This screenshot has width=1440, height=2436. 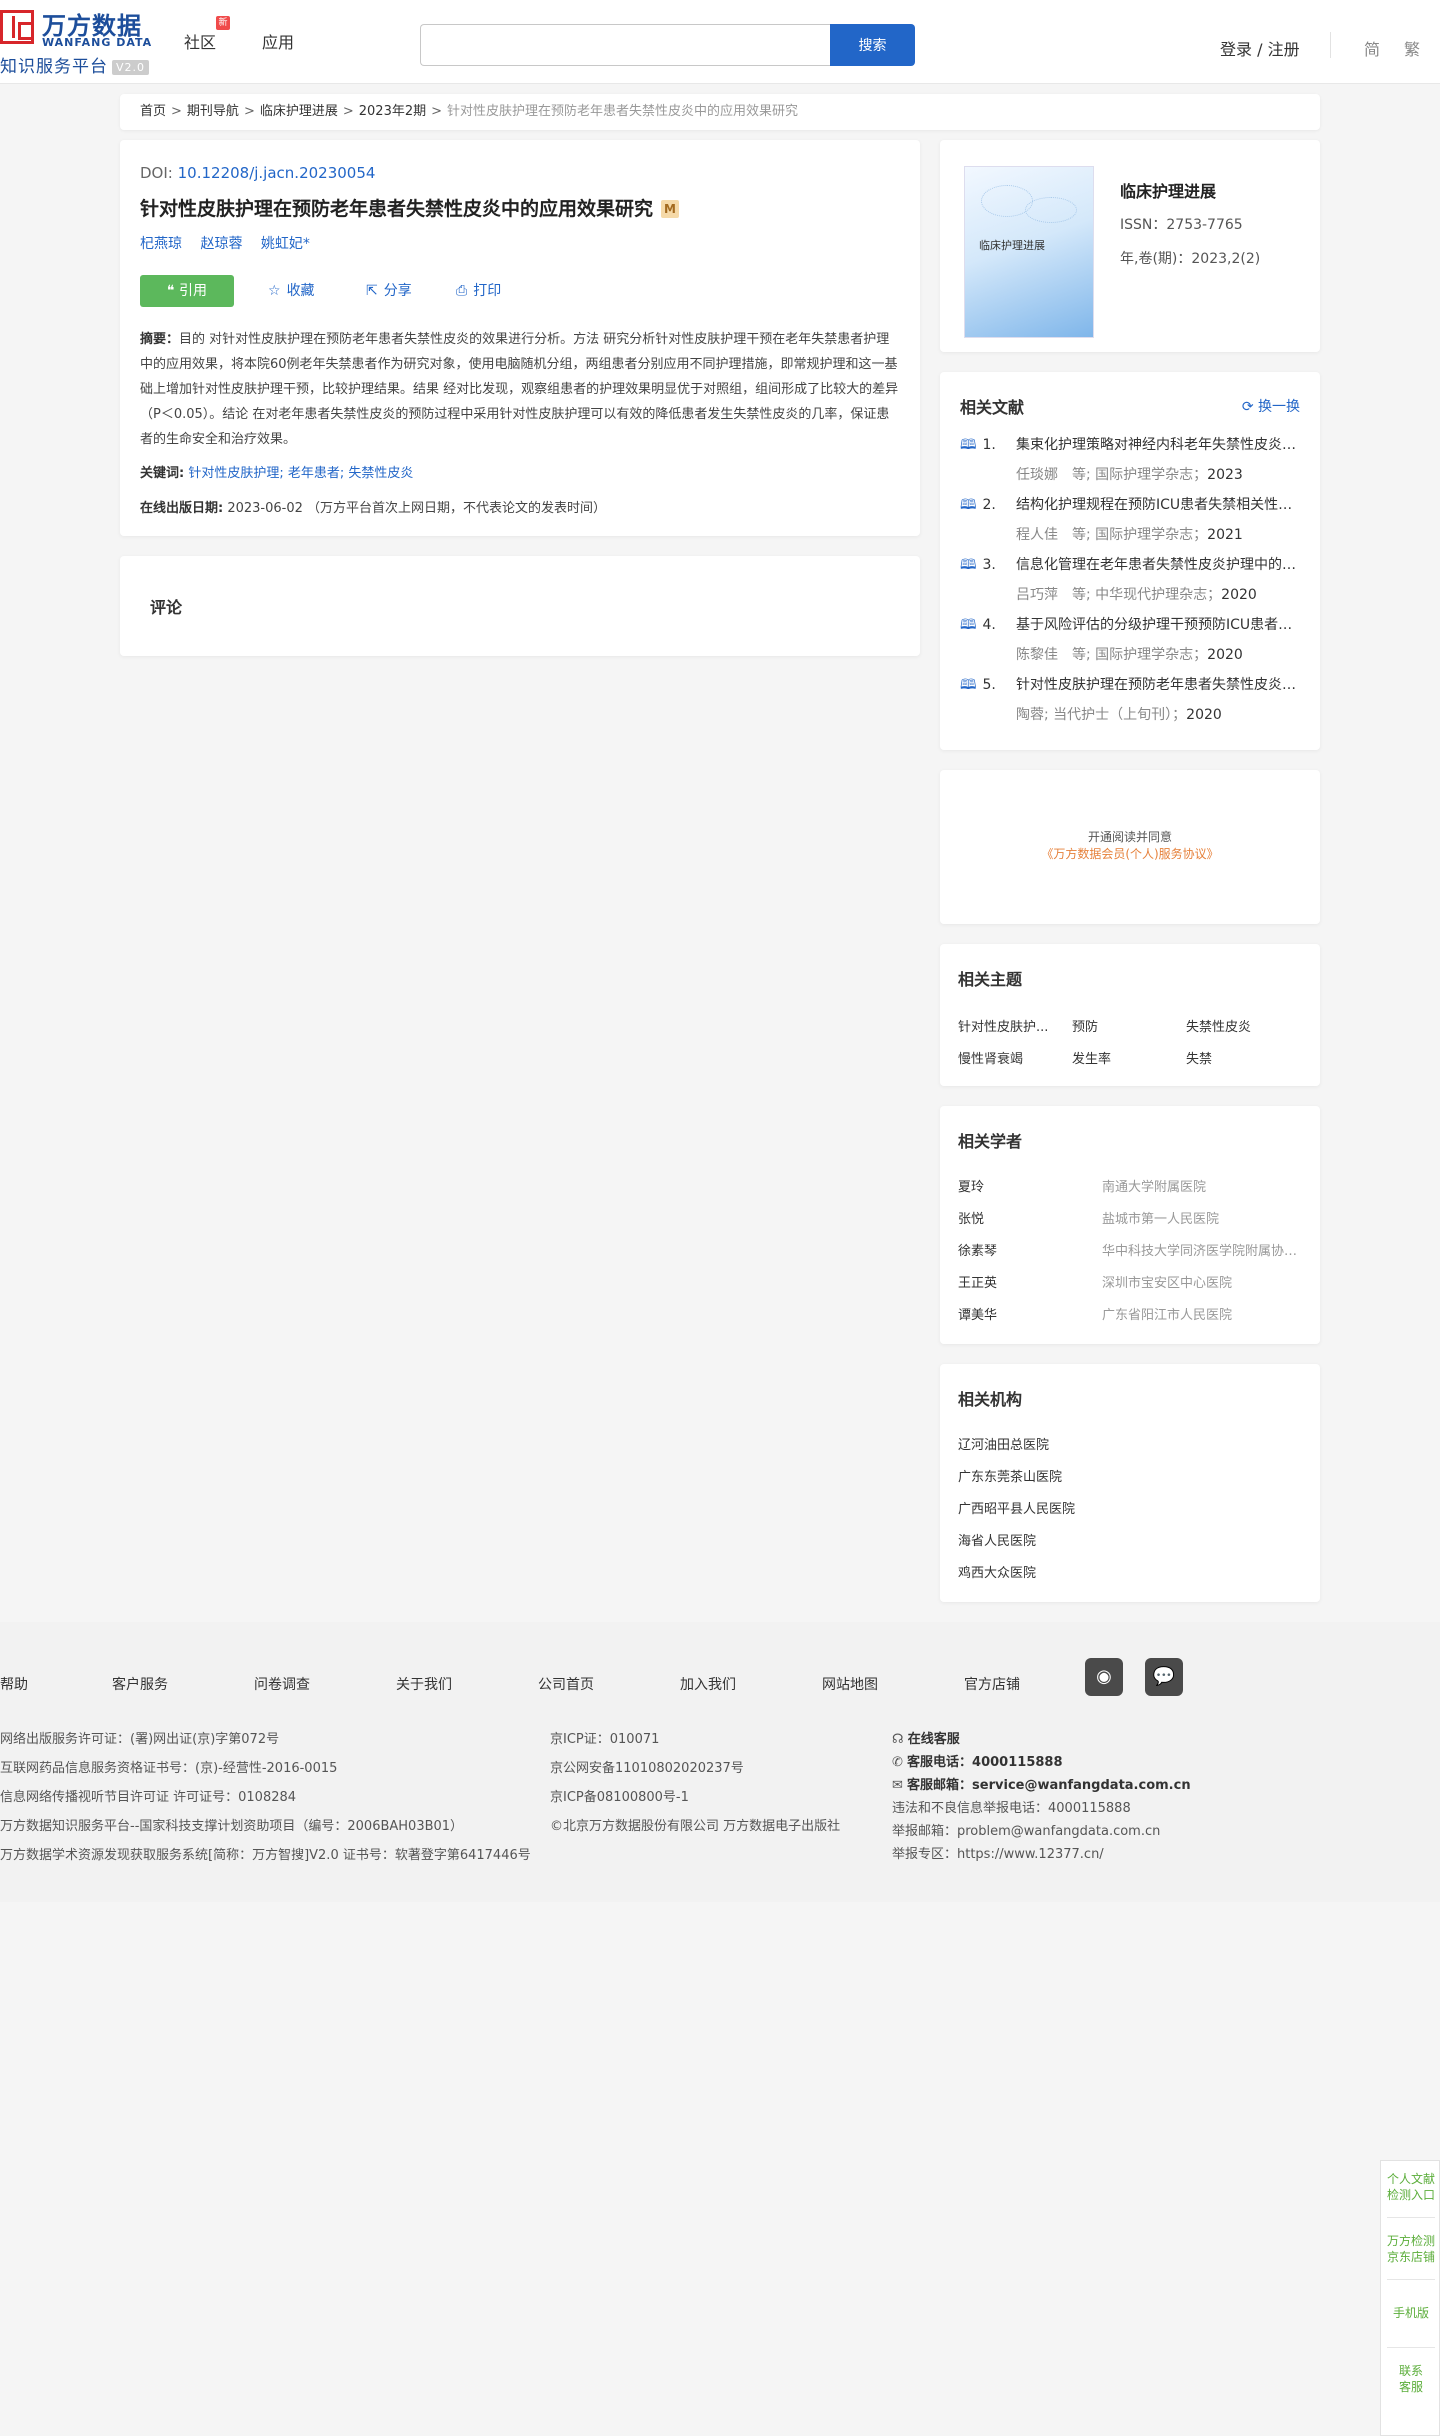 I want to click on weibo-icon: ◉, so click(x=1104, y=1677).